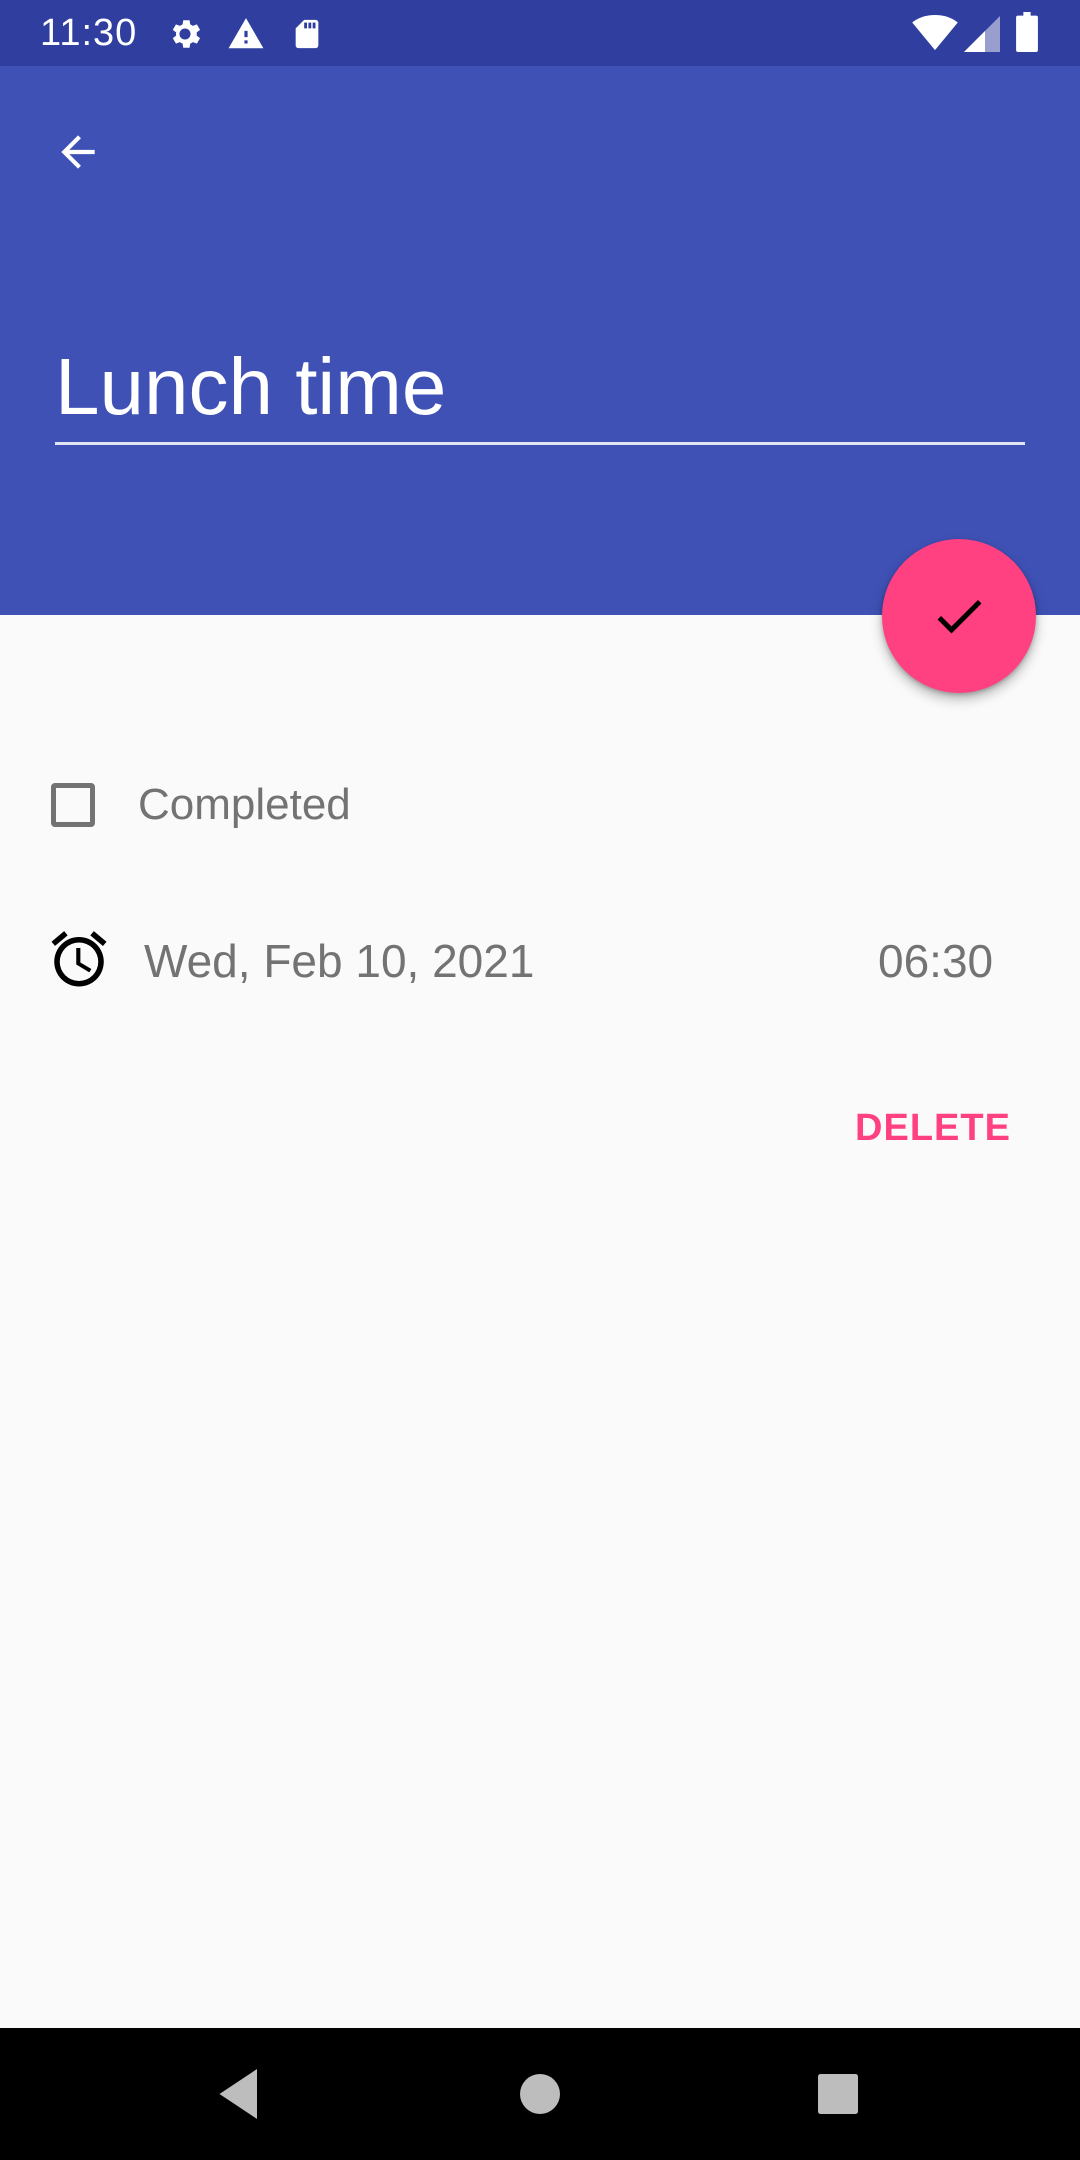 This screenshot has height=2160, width=1080. I want to click on title-input, so click(540, 387).